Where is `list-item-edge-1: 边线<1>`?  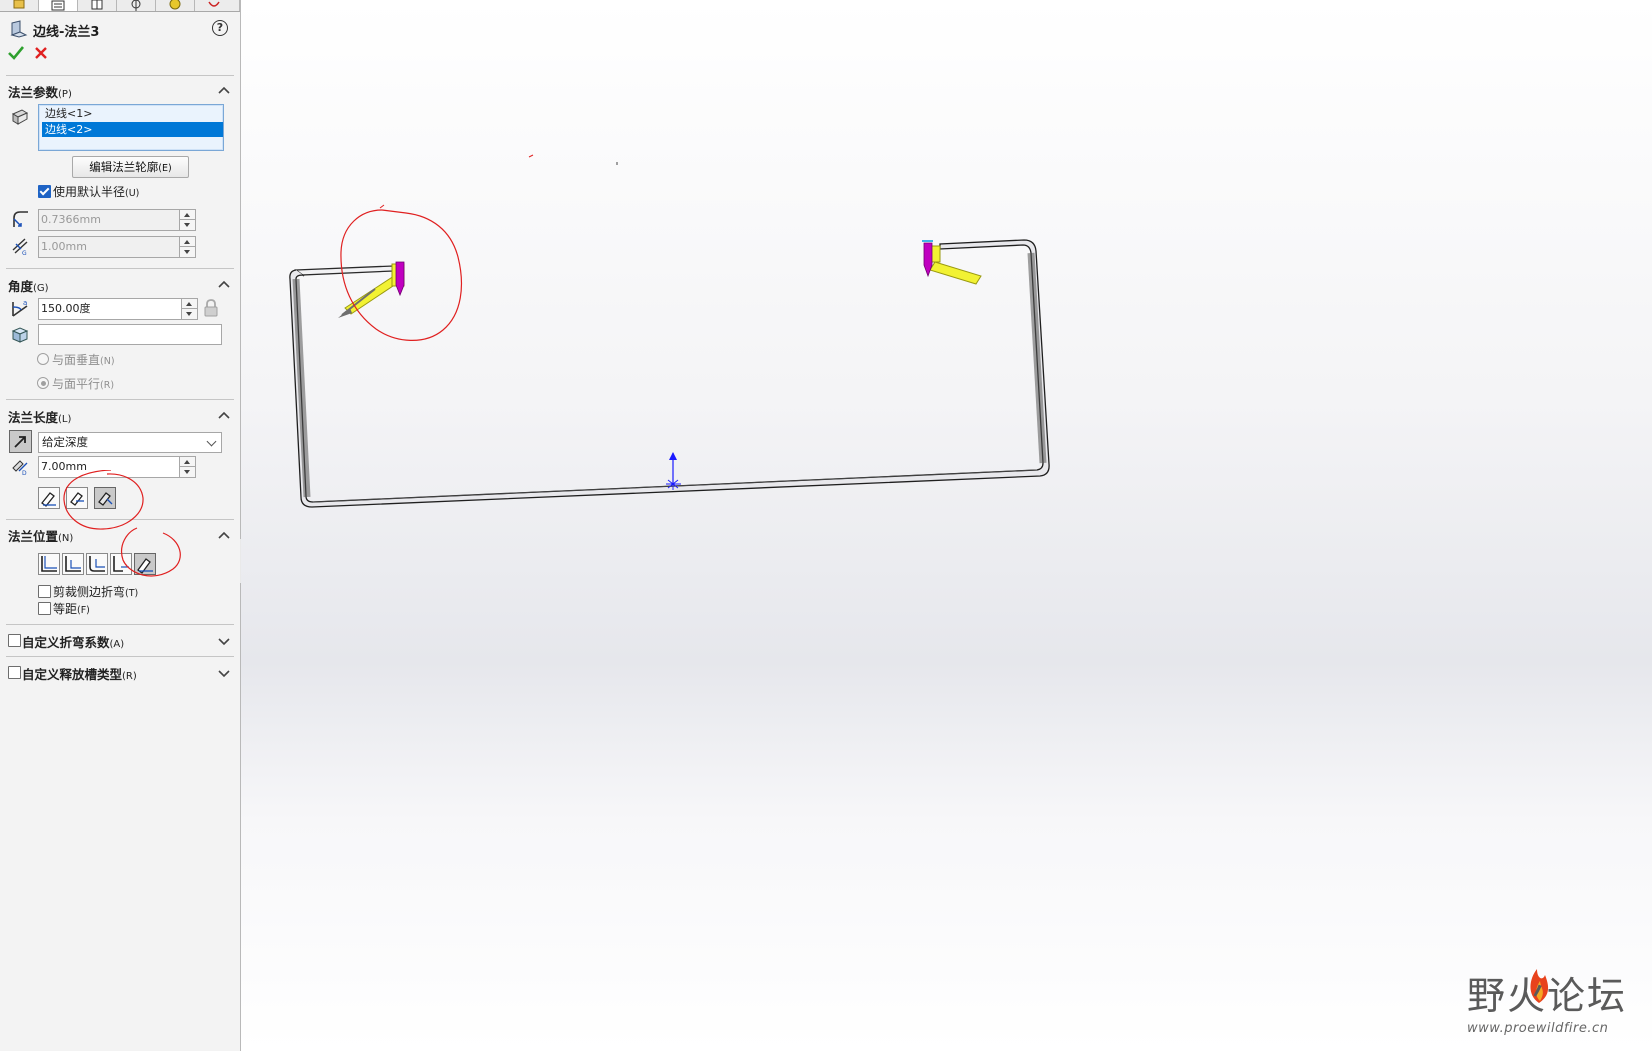 list-item-edge-1: 边线<1> is located at coordinates (132, 113).